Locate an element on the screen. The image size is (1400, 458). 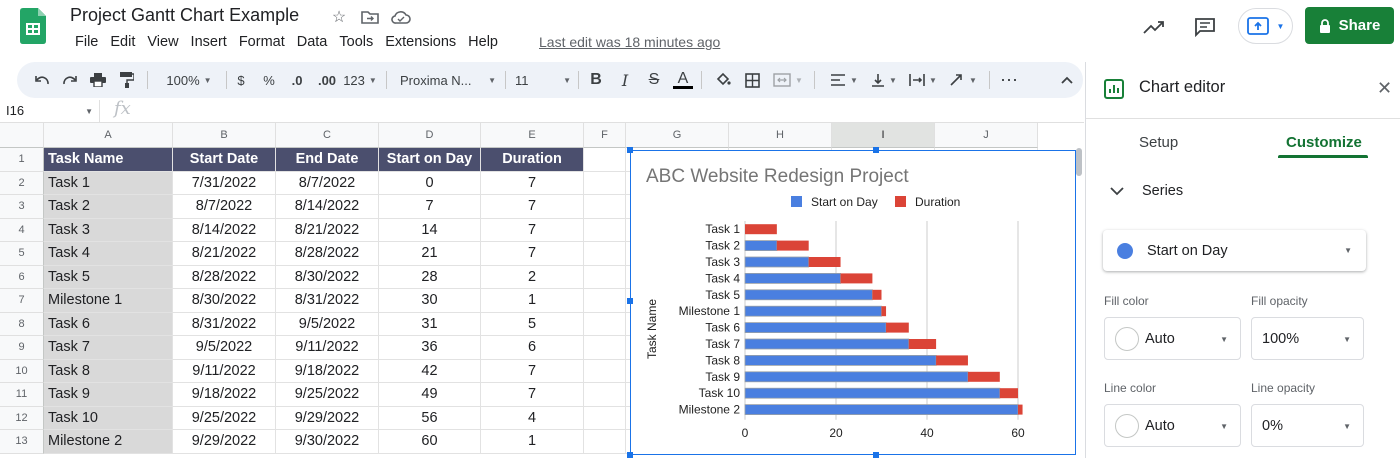
table-cell: 56 is located at coordinates (430, 418).